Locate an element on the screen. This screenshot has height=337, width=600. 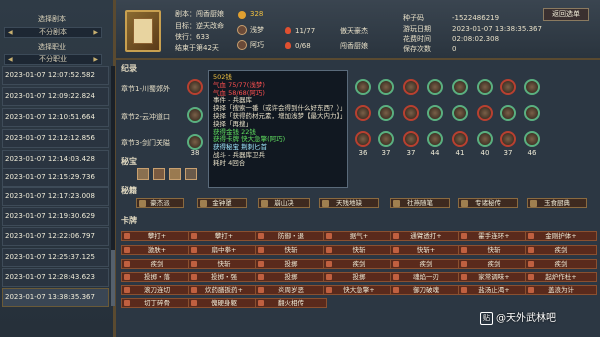
card-item: 防御・退 is located at coordinates (291, 236).